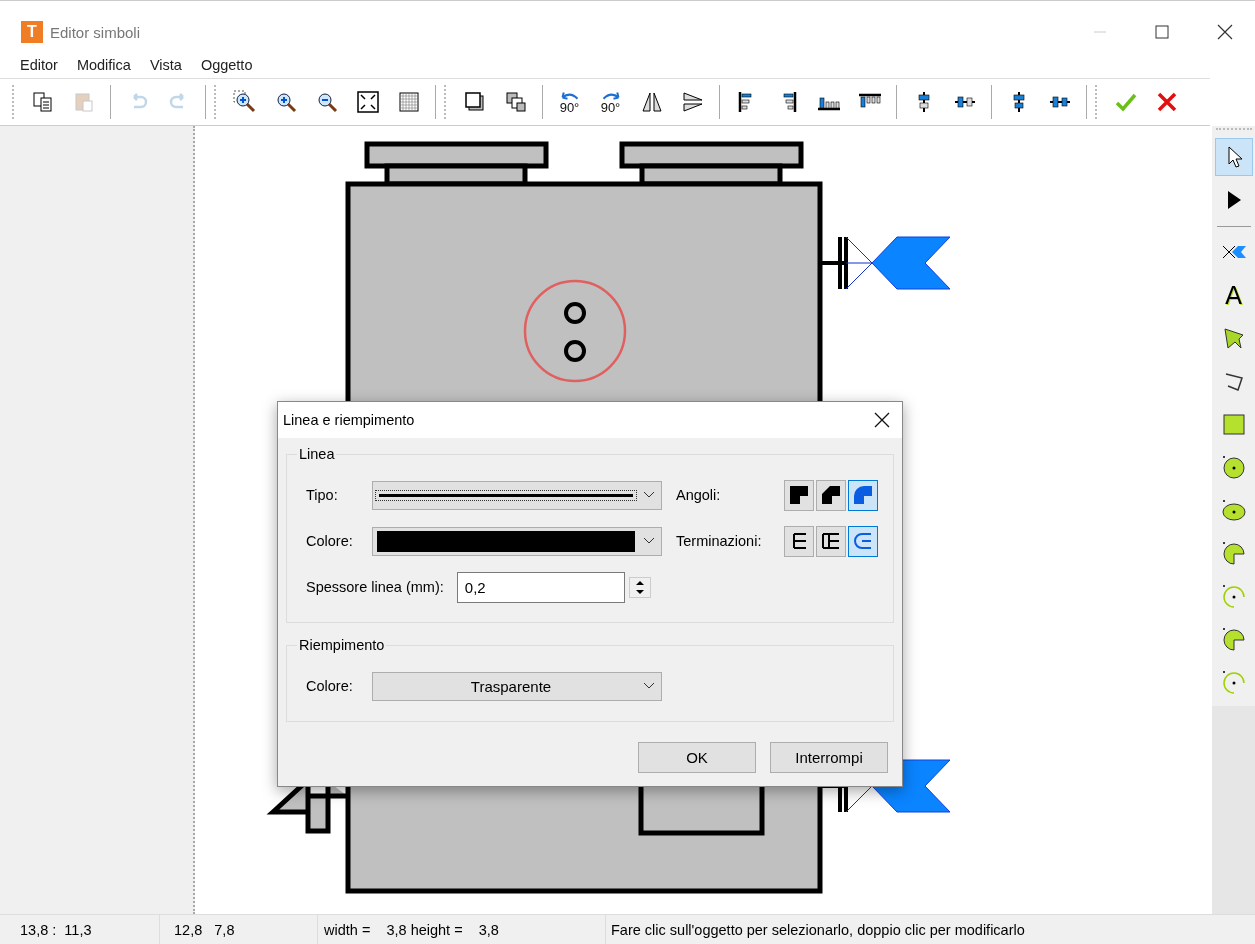  I want to click on field-label: Spessore linea (mm):, so click(375, 587).